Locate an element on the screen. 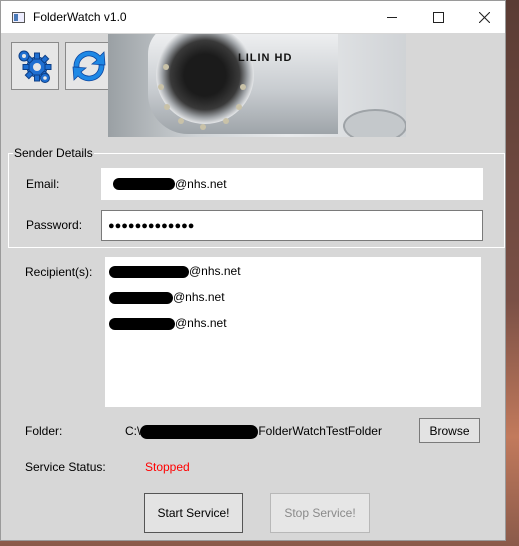 The height and width of the screenshot is (546, 519). maximize-icon is located at coordinates (438, 17).